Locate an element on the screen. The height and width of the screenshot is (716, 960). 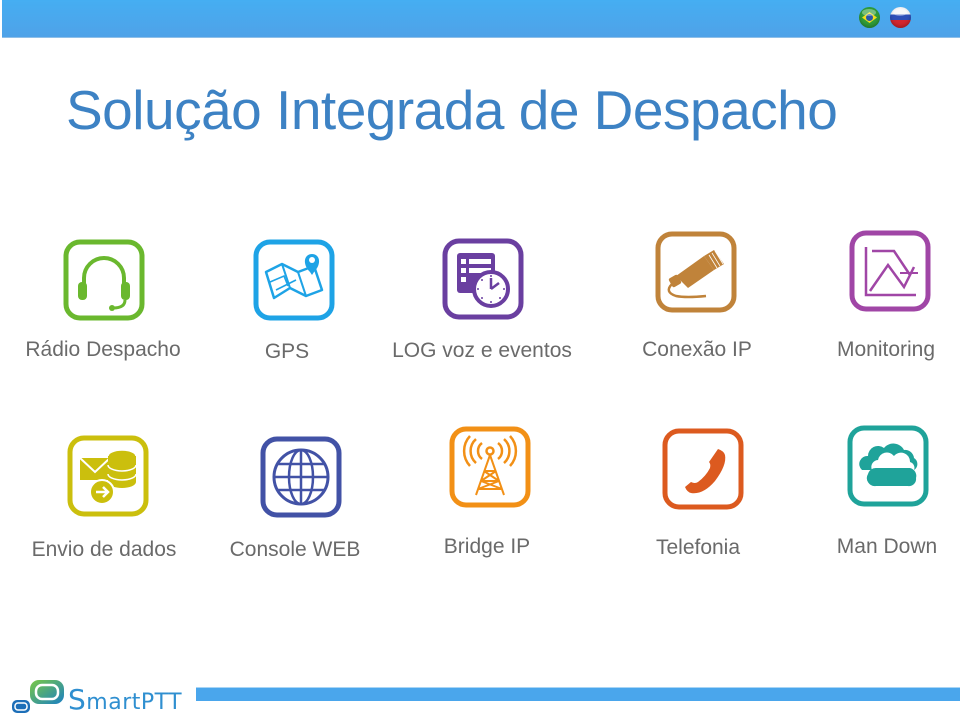
page-title: Solução Integrada de Despacho is located at coordinates (452, 110).